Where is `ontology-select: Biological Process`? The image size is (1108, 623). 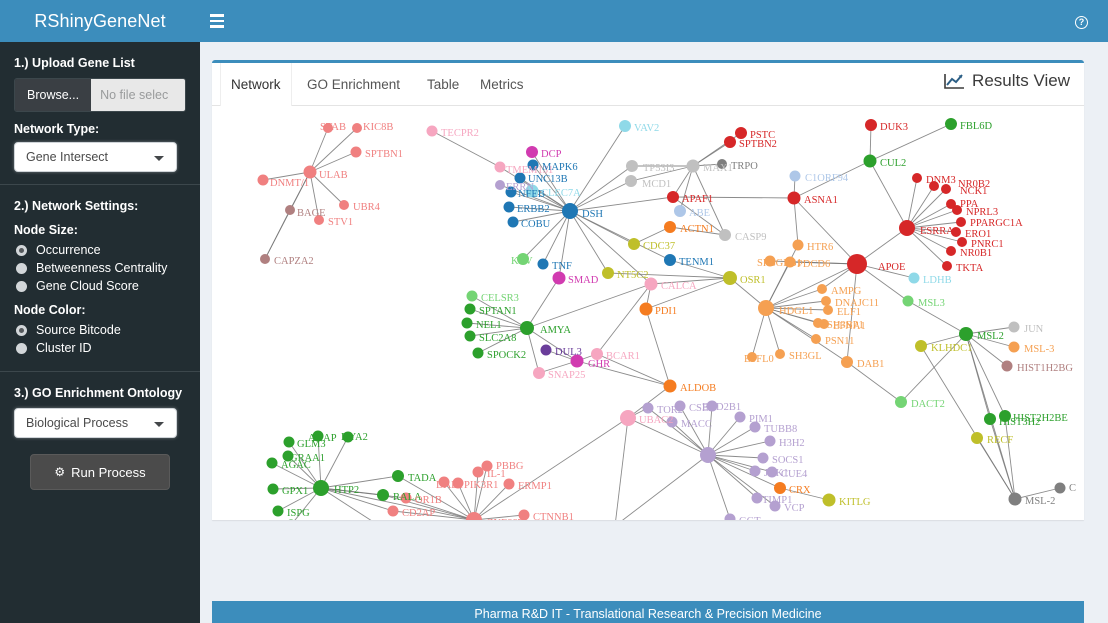 ontology-select: Biological Process is located at coordinates (95, 423).